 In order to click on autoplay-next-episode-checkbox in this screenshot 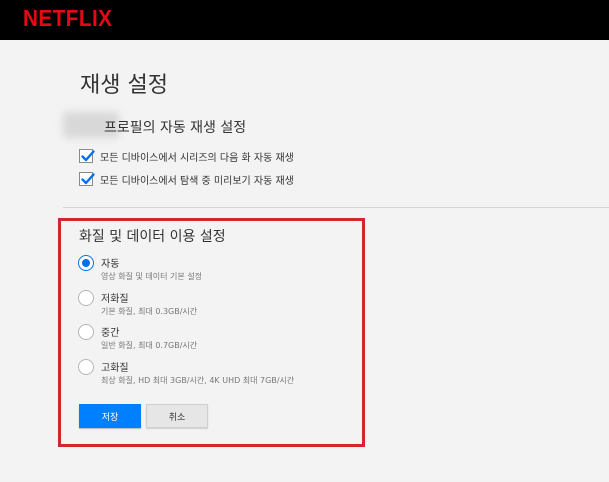, I will do `click(87, 156)`.